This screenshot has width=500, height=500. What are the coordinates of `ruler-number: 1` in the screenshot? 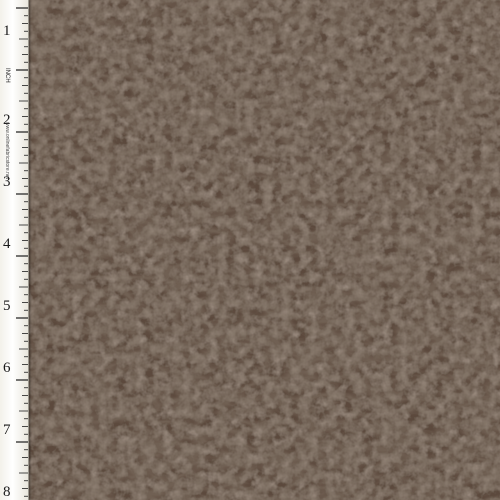 It's located at (7, 31).